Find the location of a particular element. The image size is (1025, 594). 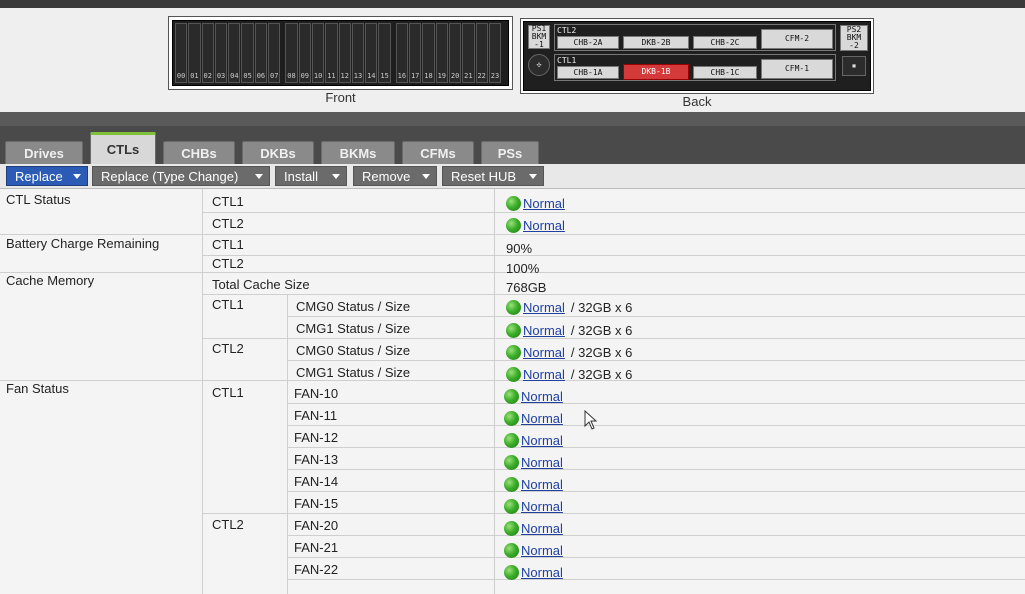

drive-slot: 12 is located at coordinates (344, 53).